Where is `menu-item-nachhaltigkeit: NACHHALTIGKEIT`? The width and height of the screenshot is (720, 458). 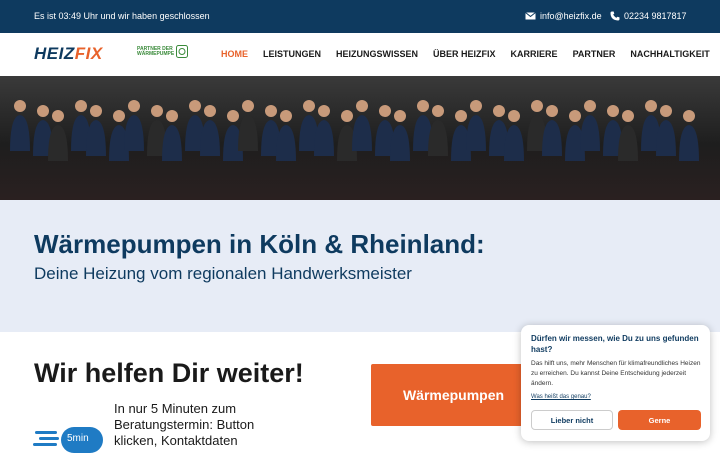 menu-item-nachhaltigkeit: NACHHALTIGKEIT is located at coordinates (669, 54).